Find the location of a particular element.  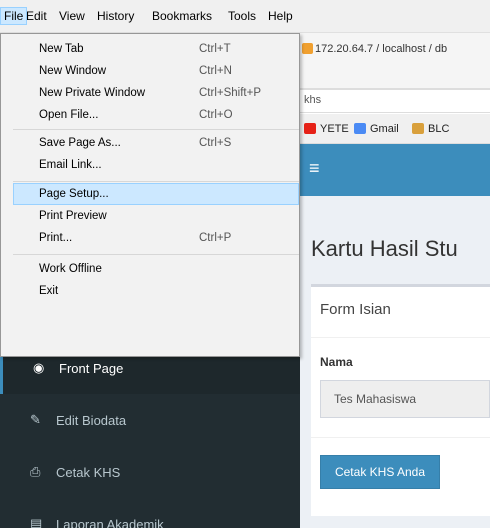

menu-item-exit: Exit is located at coordinates (143, 291).